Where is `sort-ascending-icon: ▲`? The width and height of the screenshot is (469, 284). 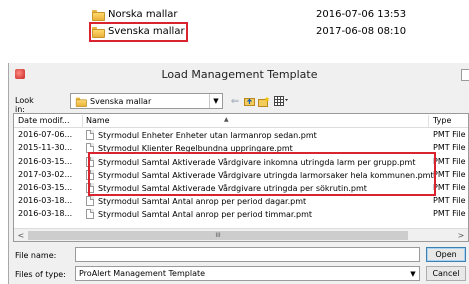
sort-ascending-icon: ▲ is located at coordinates (226, 119).